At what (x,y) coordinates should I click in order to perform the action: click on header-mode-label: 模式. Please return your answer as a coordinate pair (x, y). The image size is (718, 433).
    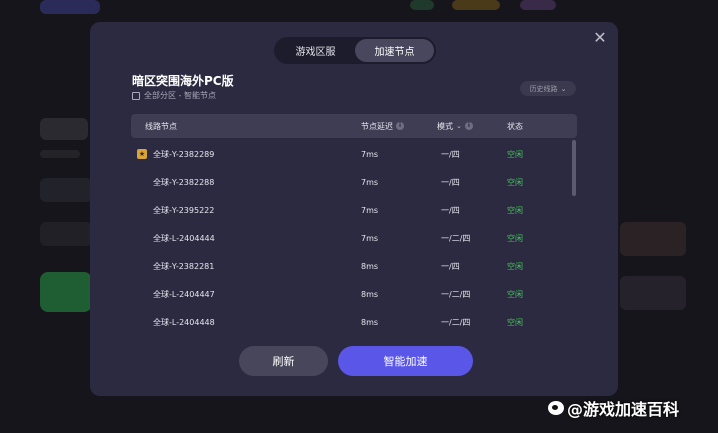
    Looking at the image, I should click on (445, 126).